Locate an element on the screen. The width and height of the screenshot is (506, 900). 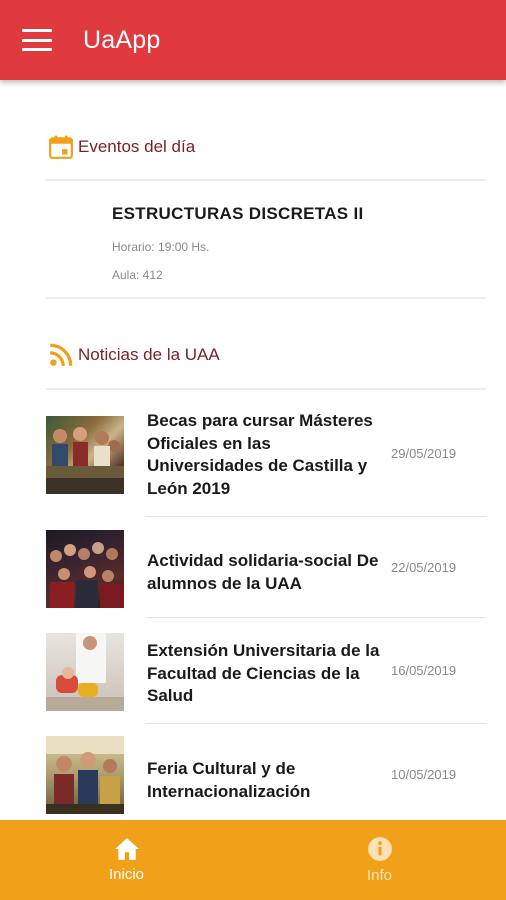
tab-label: Inicio is located at coordinates (126, 874).